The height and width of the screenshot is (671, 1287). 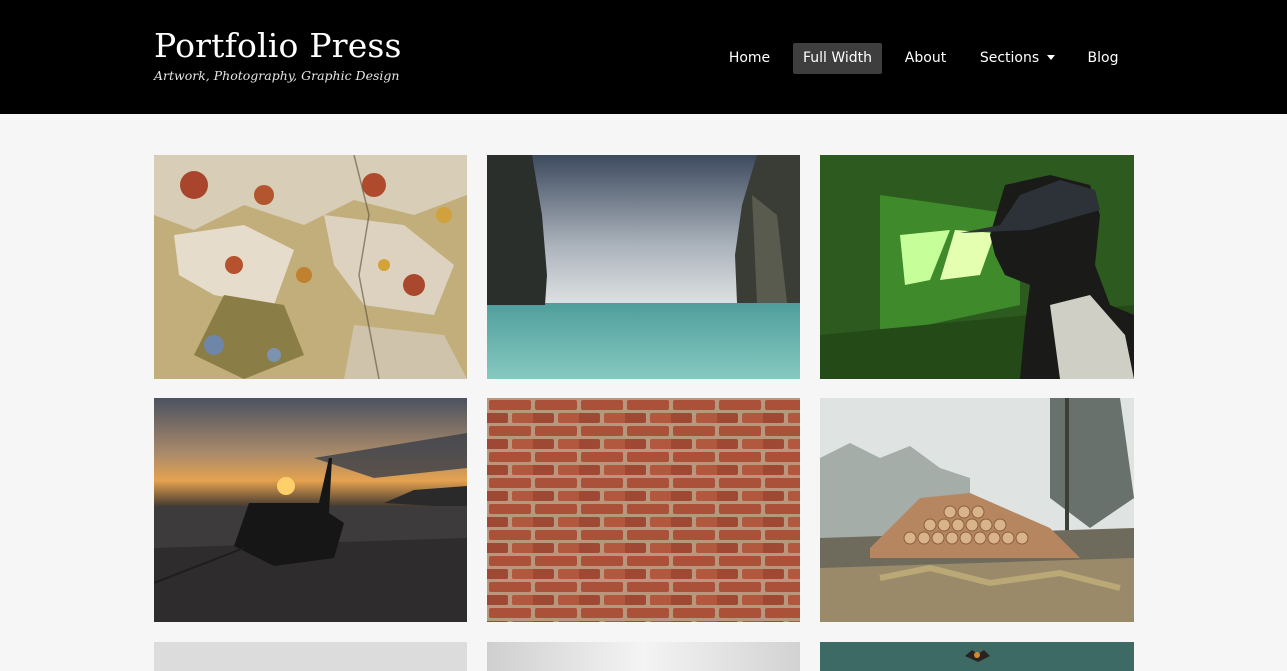 I want to click on caret-down-icon, so click(x=1051, y=57).